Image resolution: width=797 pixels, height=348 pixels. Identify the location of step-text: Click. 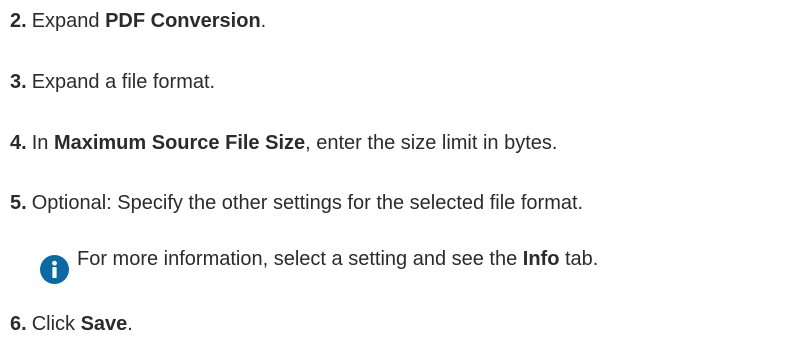
(56, 324).